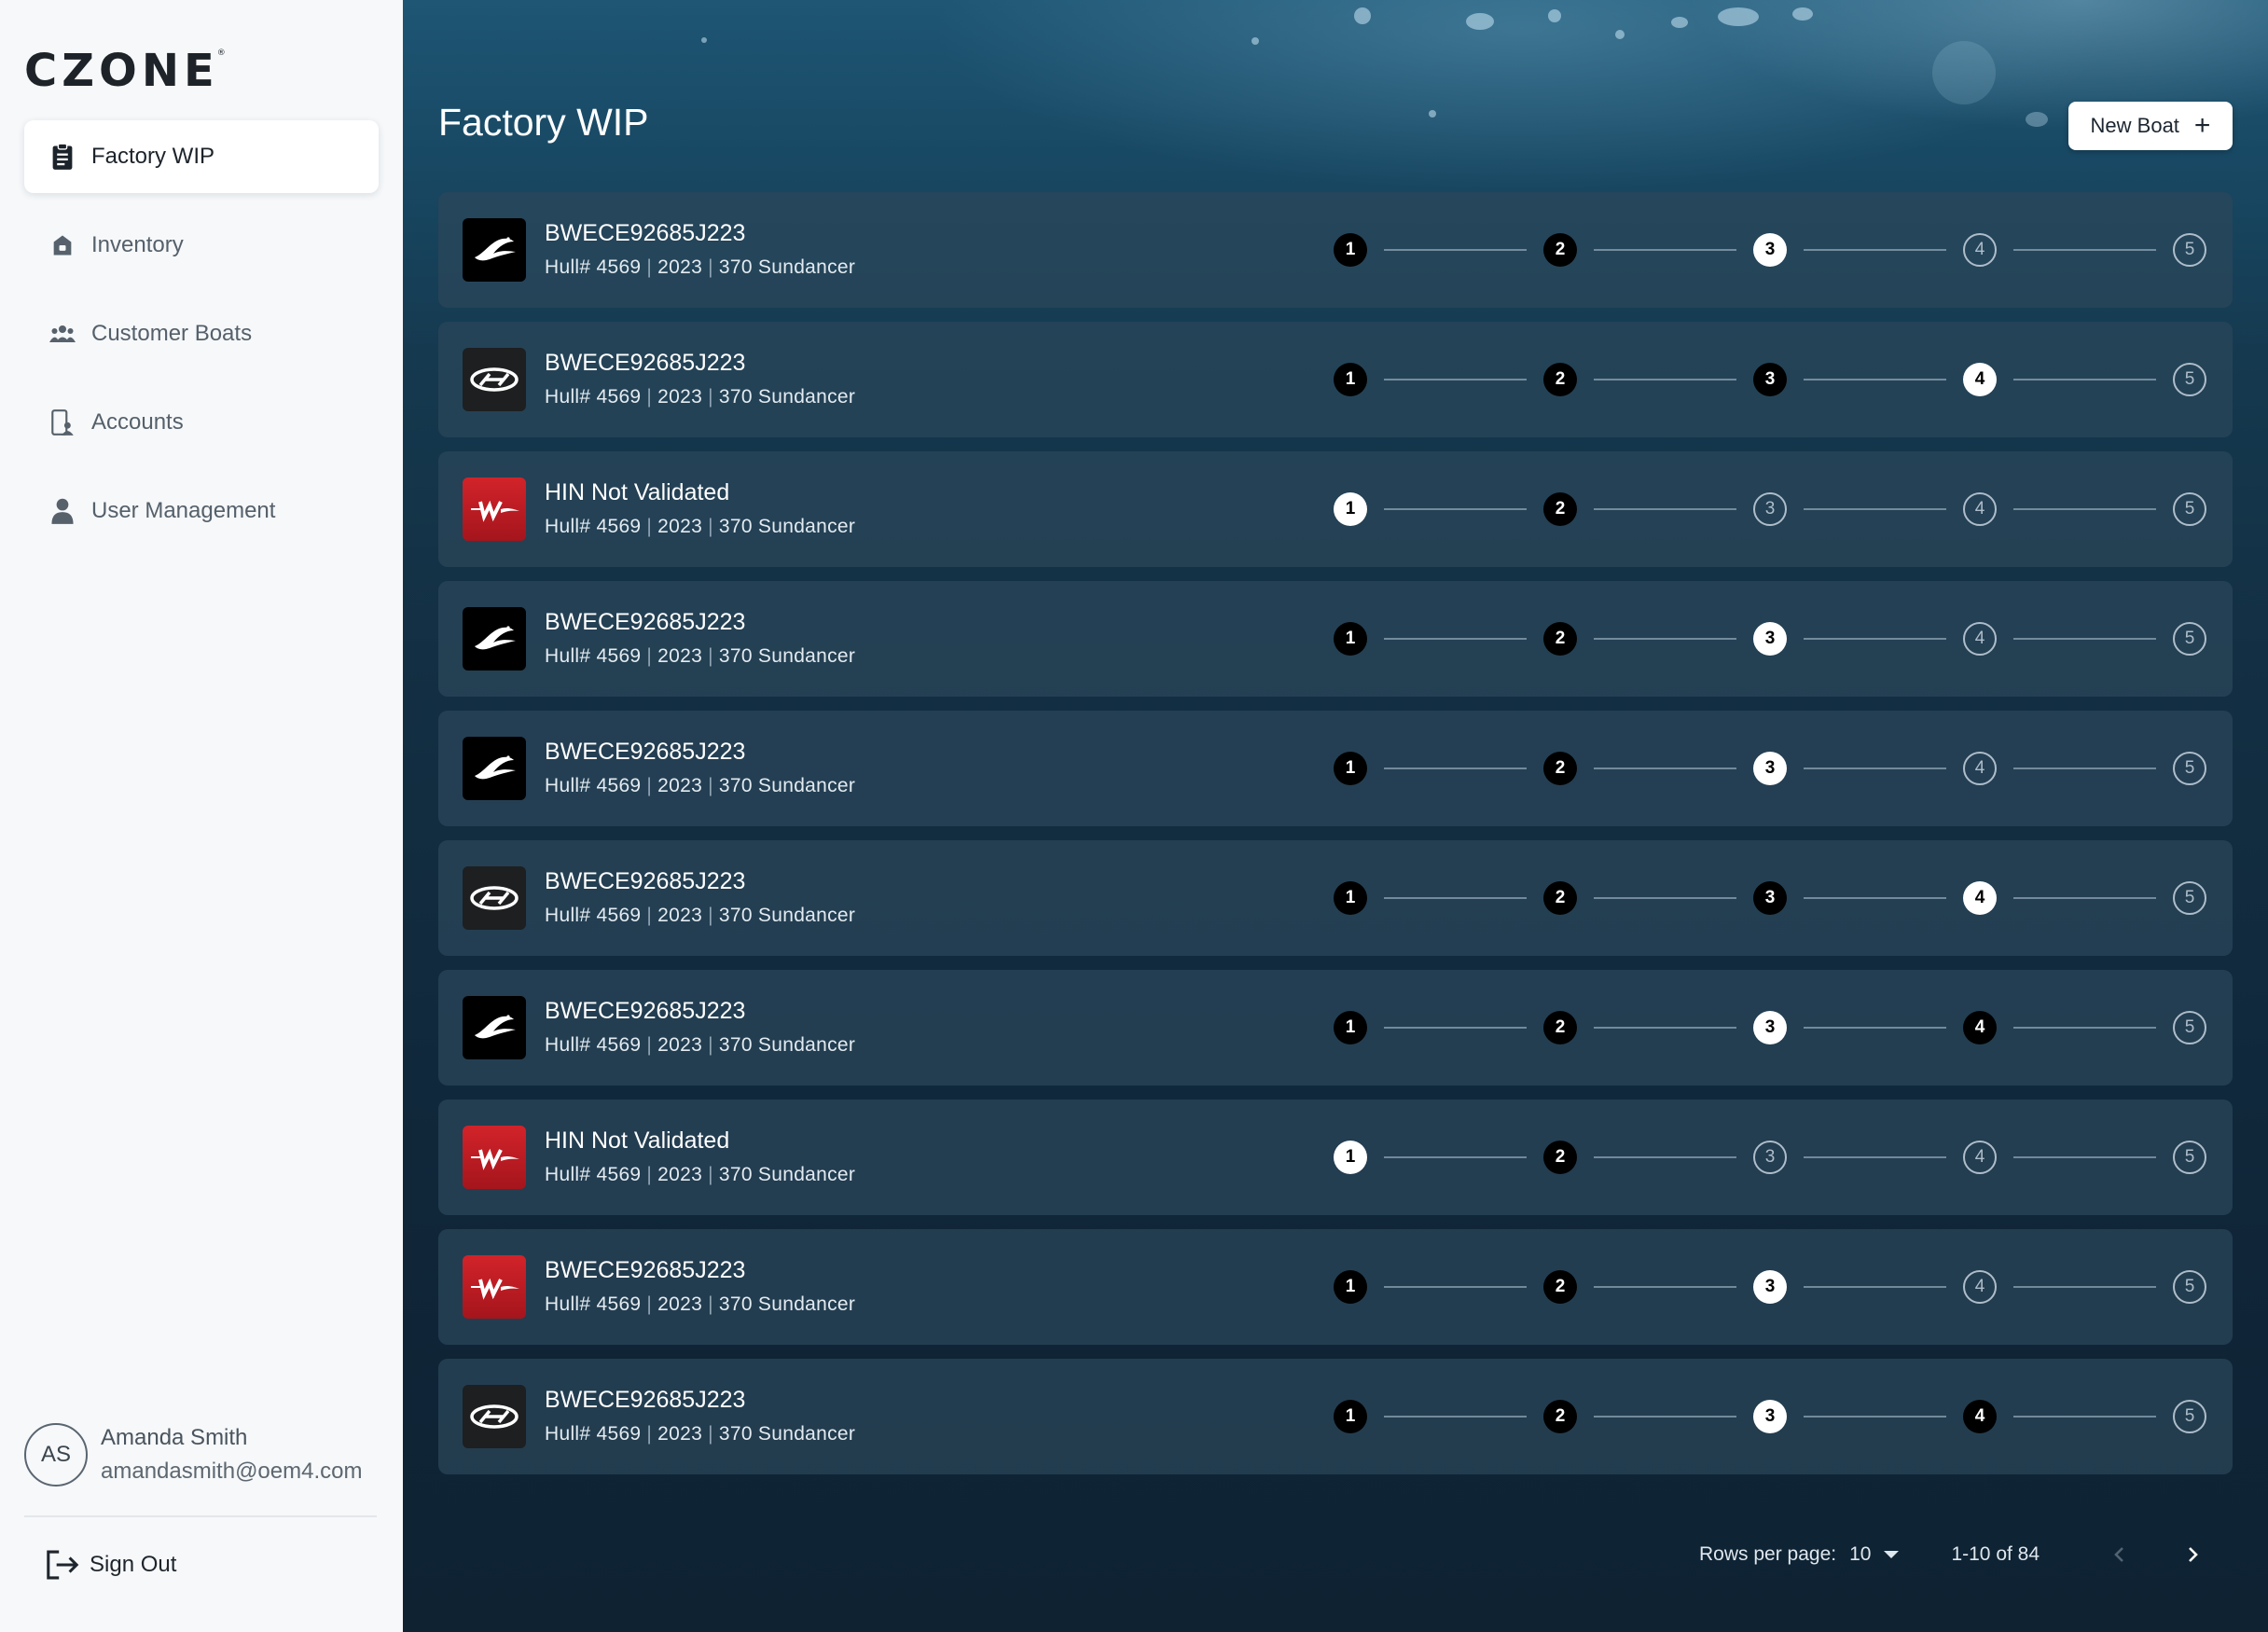 This screenshot has width=2268, height=1632. What do you see at coordinates (62, 157) in the screenshot?
I see `clipboard-icon` at bounding box center [62, 157].